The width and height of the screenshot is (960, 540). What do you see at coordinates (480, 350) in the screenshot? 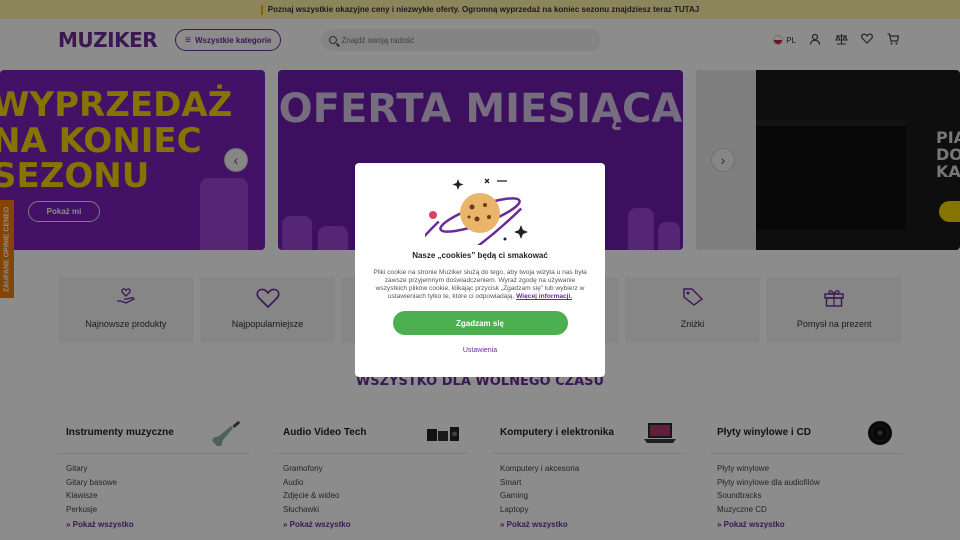
I see `cookie-settings-link: Ustawienia` at bounding box center [480, 350].